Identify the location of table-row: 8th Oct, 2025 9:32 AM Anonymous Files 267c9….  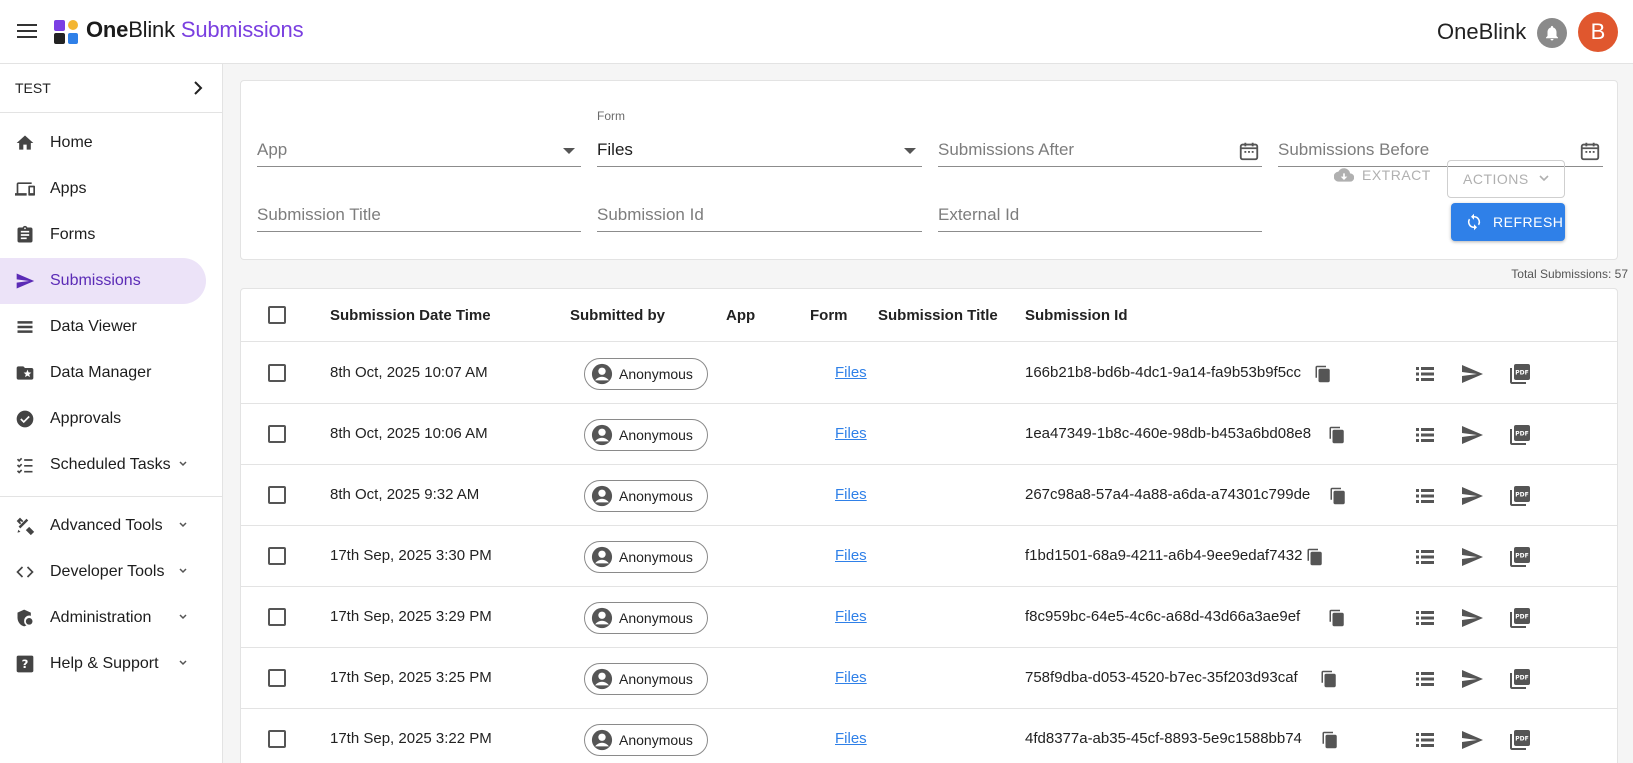
(929, 495).